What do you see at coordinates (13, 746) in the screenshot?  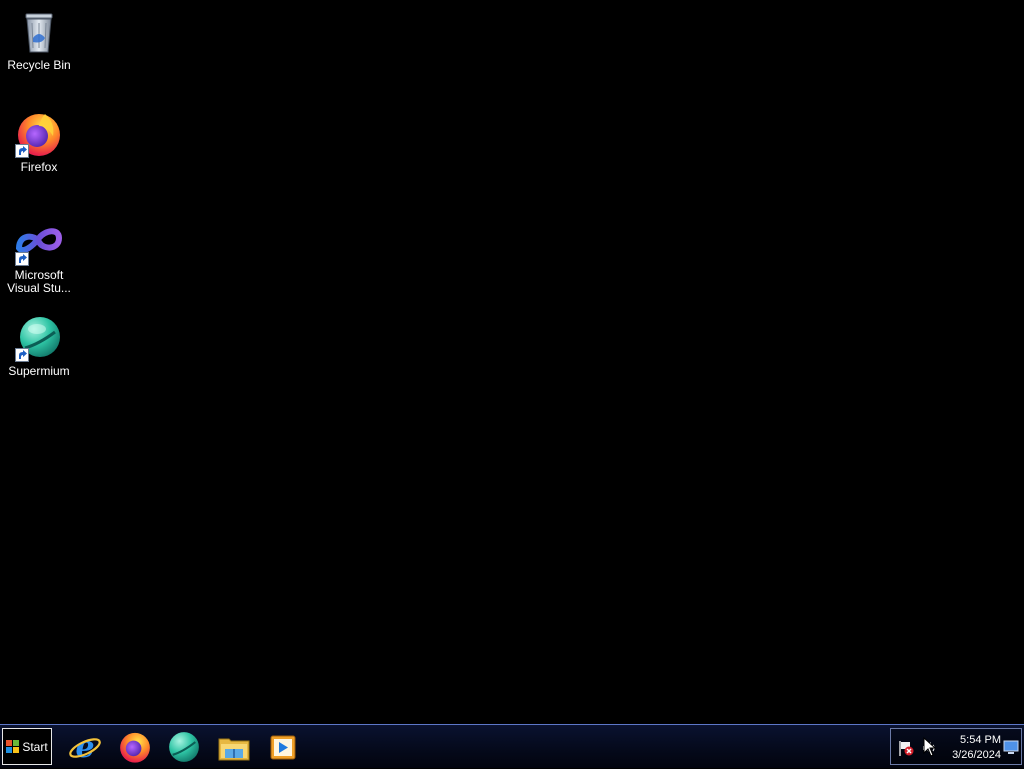 I see `windows-logo-icon` at bounding box center [13, 746].